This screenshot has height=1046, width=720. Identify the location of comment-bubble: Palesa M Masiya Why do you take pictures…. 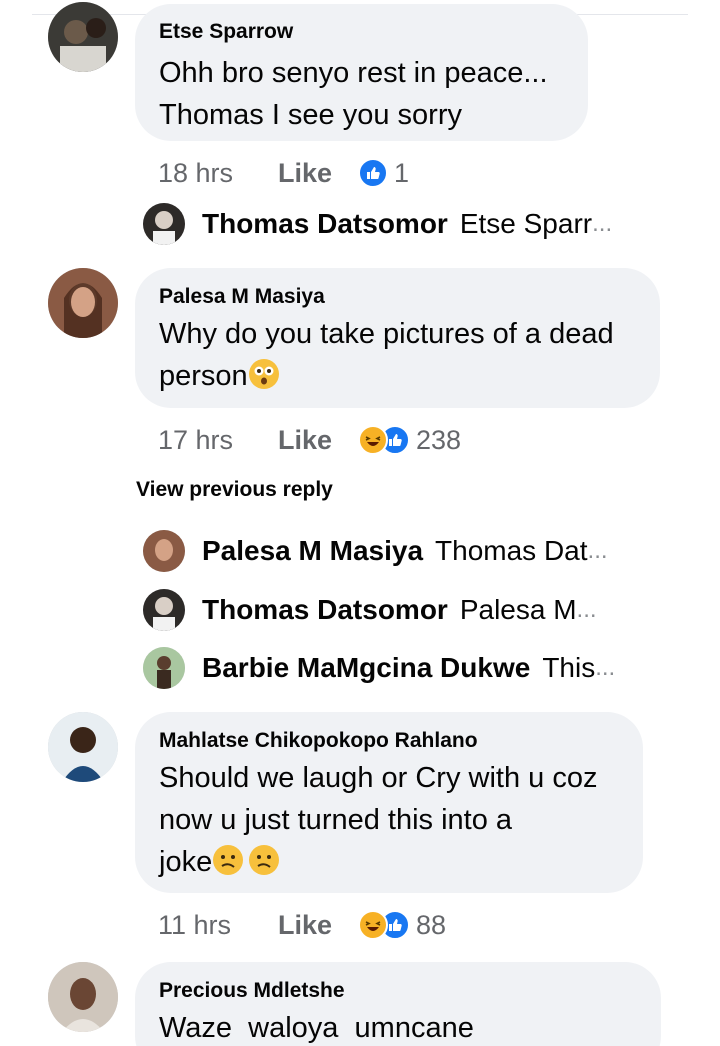
(397, 338).